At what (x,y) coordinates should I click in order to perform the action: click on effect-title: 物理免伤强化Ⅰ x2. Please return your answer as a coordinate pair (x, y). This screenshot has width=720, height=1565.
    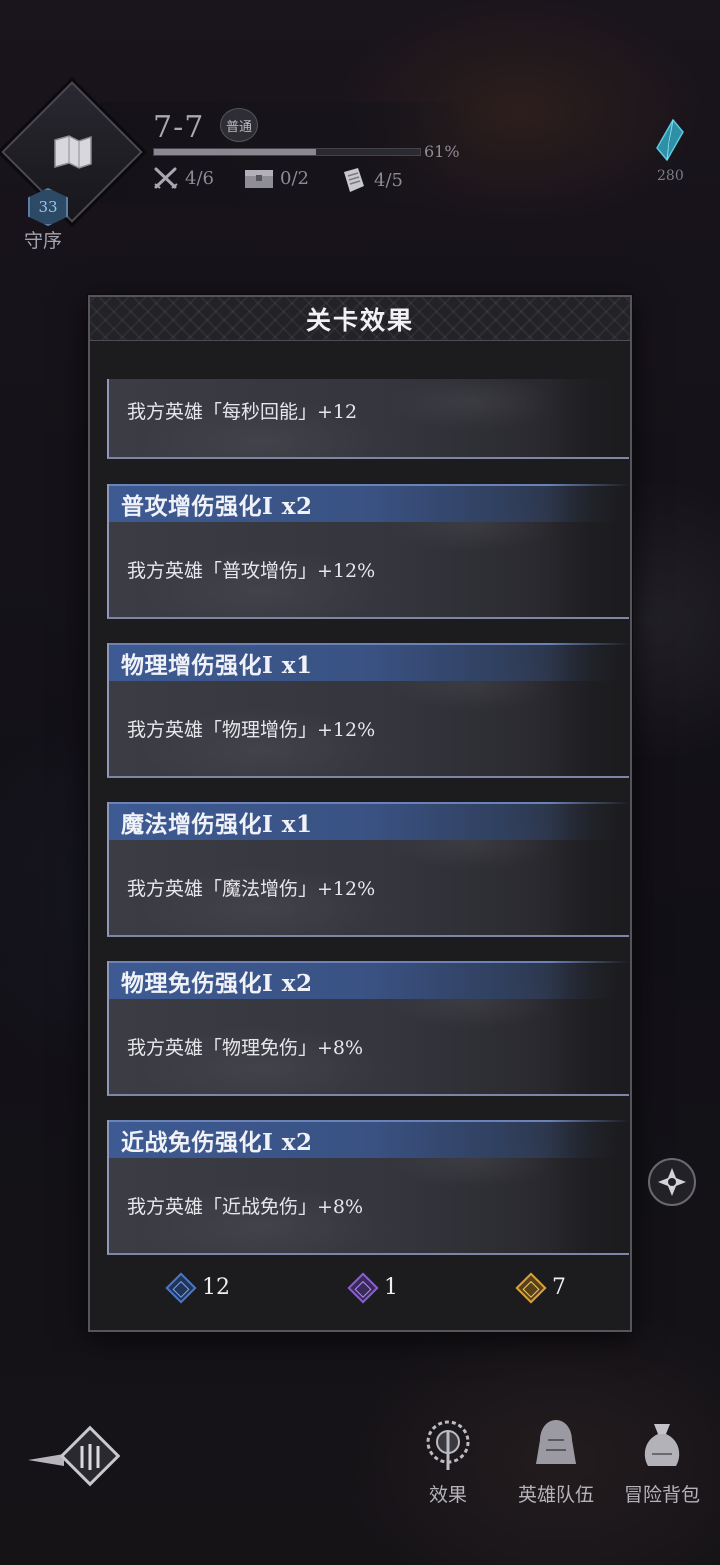
    Looking at the image, I should click on (217, 983).